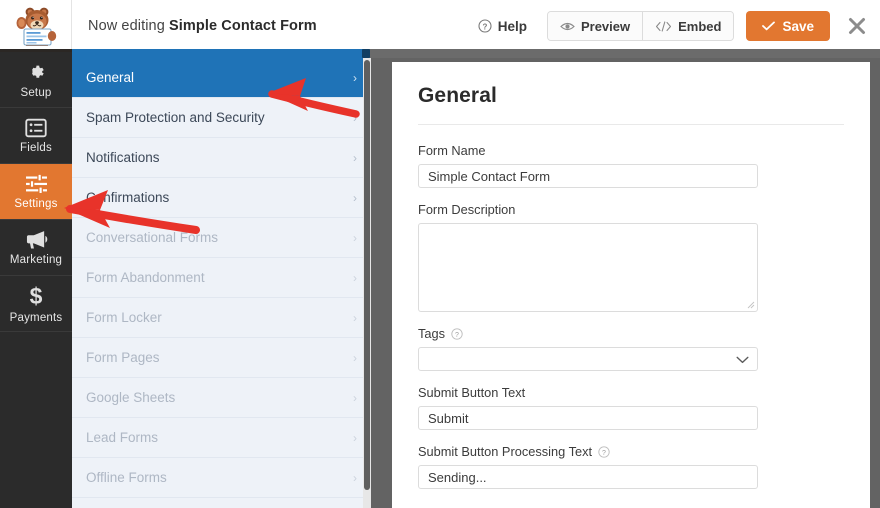 The height and width of the screenshot is (508, 880). What do you see at coordinates (110, 77) in the screenshot?
I see `settings-item-label: General` at bounding box center [110, 77].